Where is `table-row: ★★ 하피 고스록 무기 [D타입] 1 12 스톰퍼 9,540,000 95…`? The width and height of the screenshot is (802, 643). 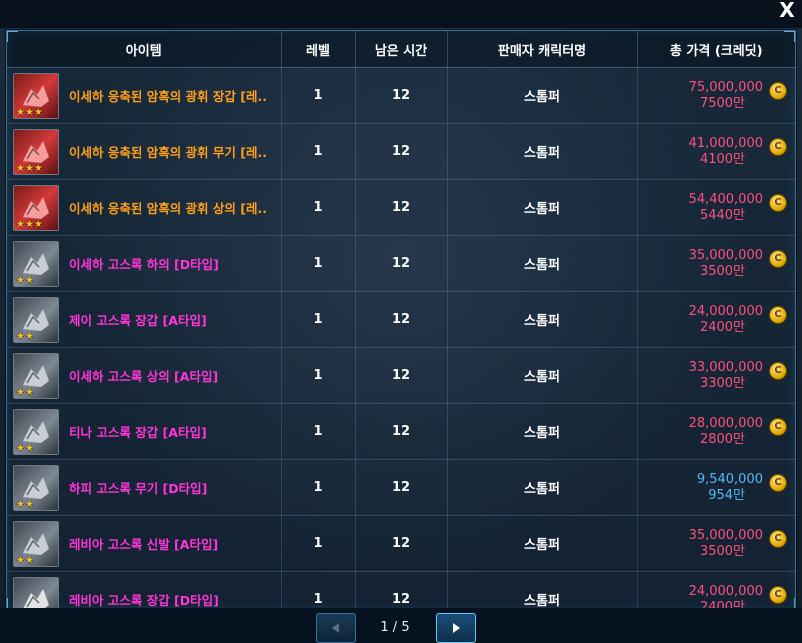 table-row: ★★ 하피 고스록 무기 [D타입] 1 12 스톰퍼 9,540,000 95… is located at coordinates (401, 487).